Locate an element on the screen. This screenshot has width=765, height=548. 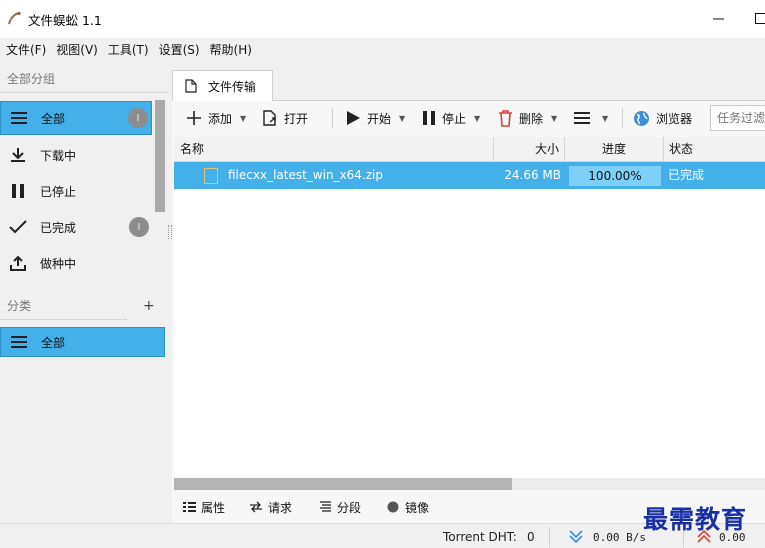
delete-button: 删除 ▼ is located at coordinates (527, 118).